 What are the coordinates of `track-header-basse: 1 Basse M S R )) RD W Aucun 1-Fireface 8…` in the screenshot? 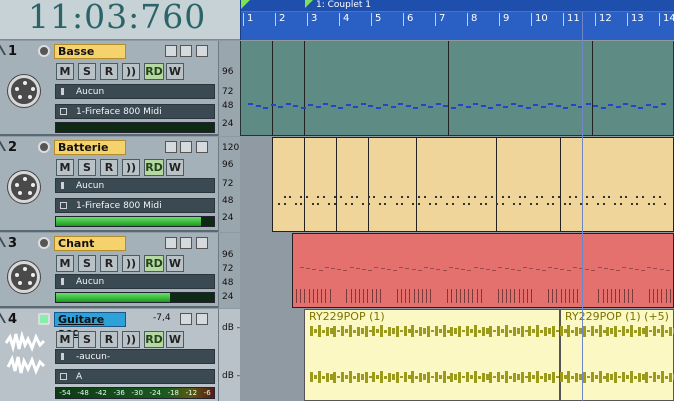 It's located at (120, 88).